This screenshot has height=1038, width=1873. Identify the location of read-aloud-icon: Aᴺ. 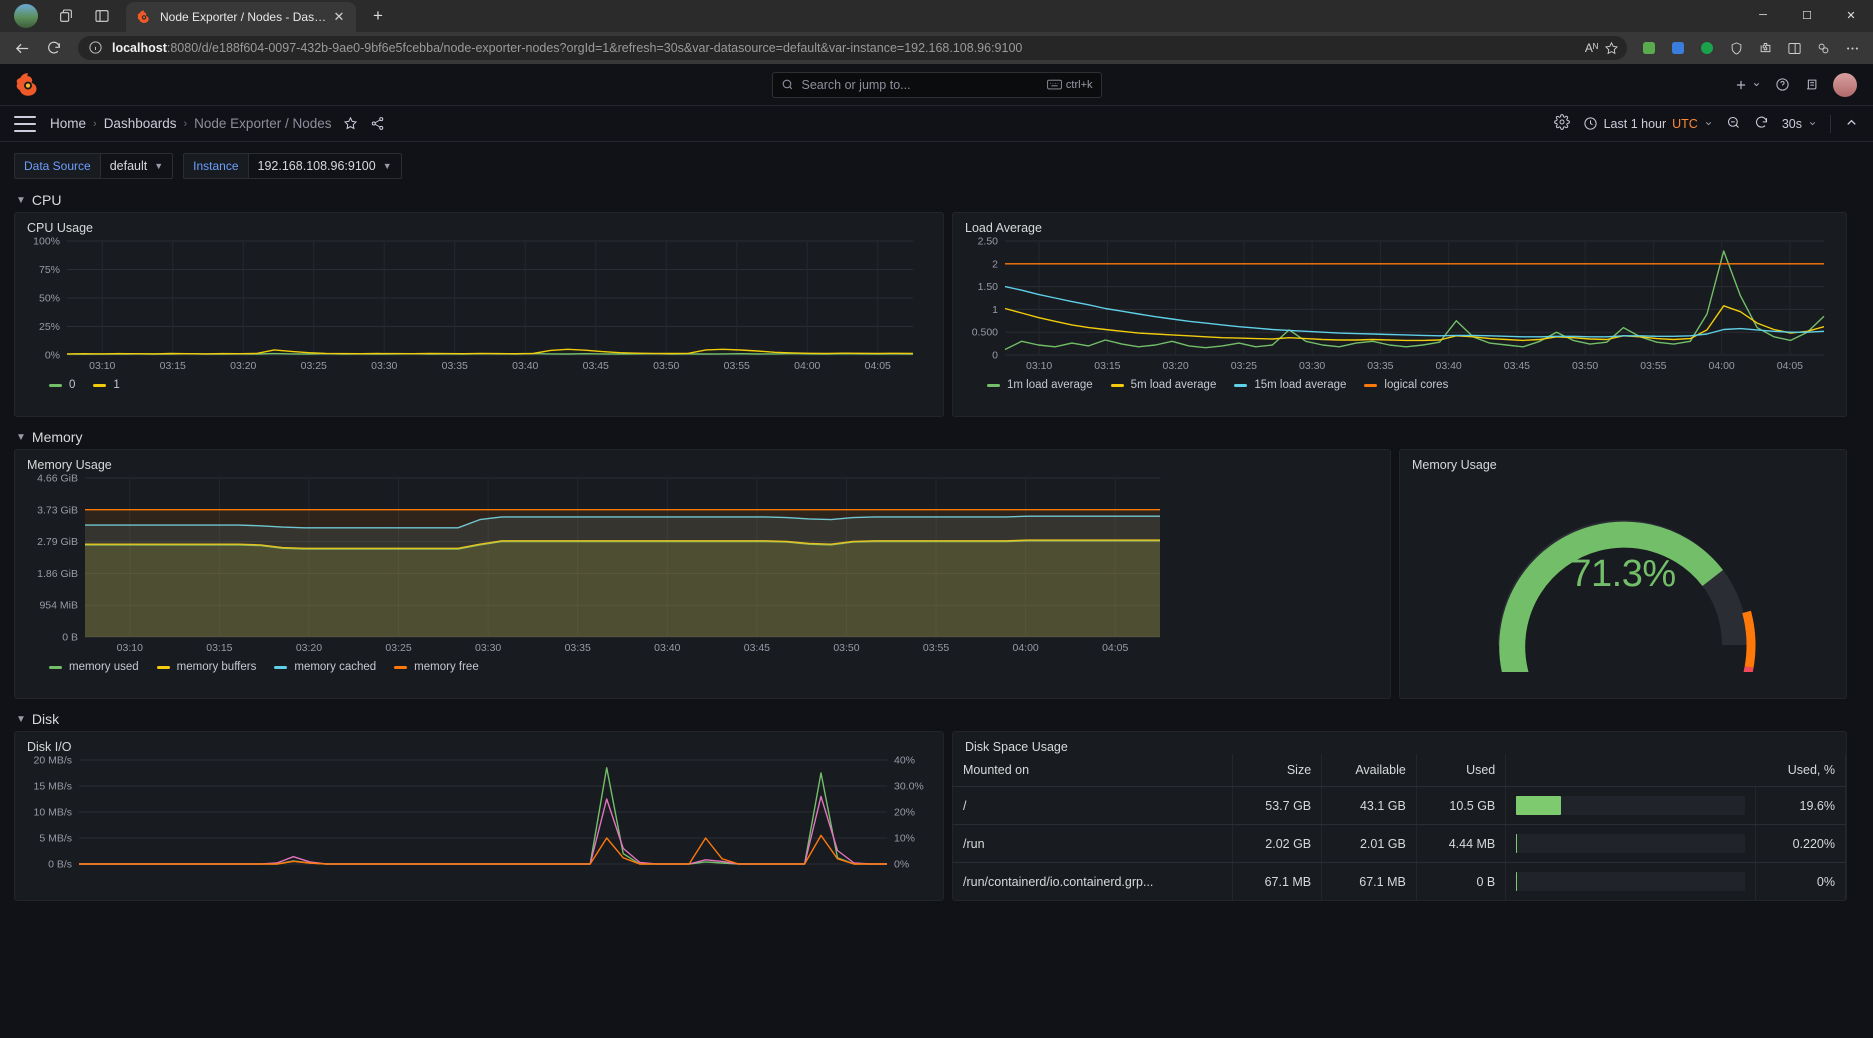
(1591, 48).